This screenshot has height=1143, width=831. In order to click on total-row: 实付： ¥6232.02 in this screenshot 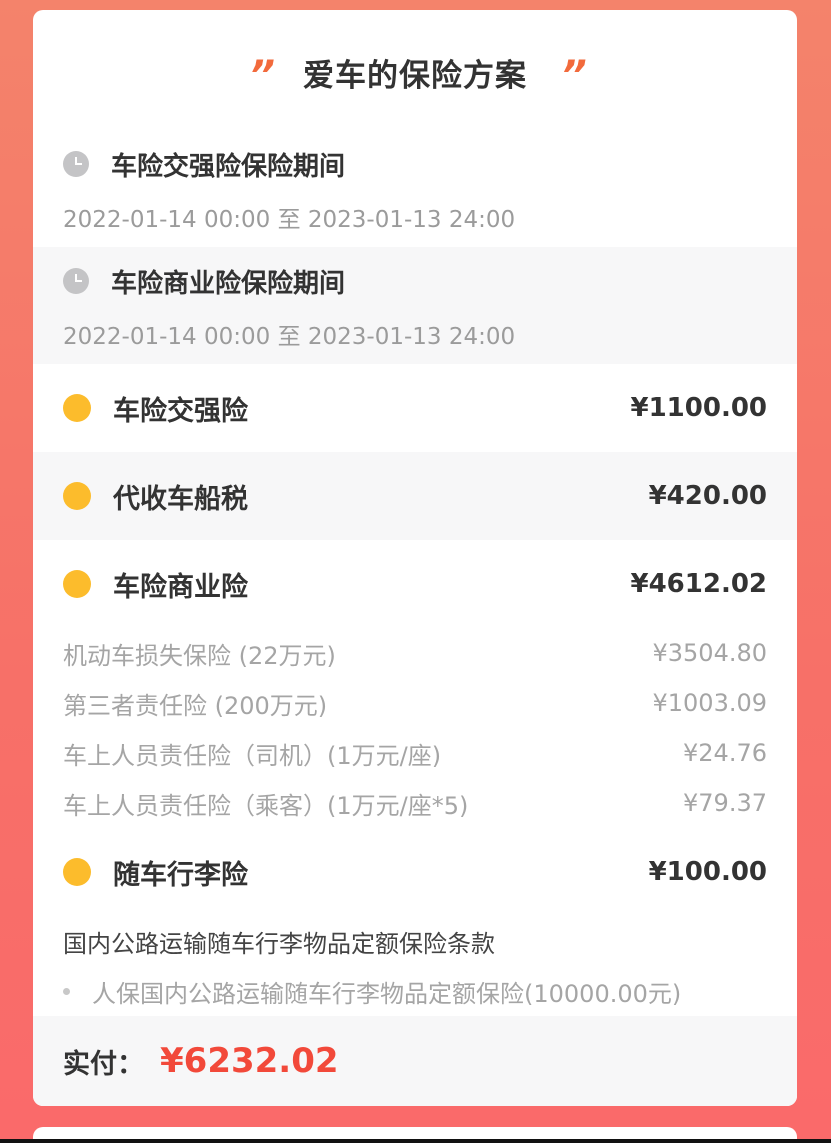, I will do `click(415, 1061)`.